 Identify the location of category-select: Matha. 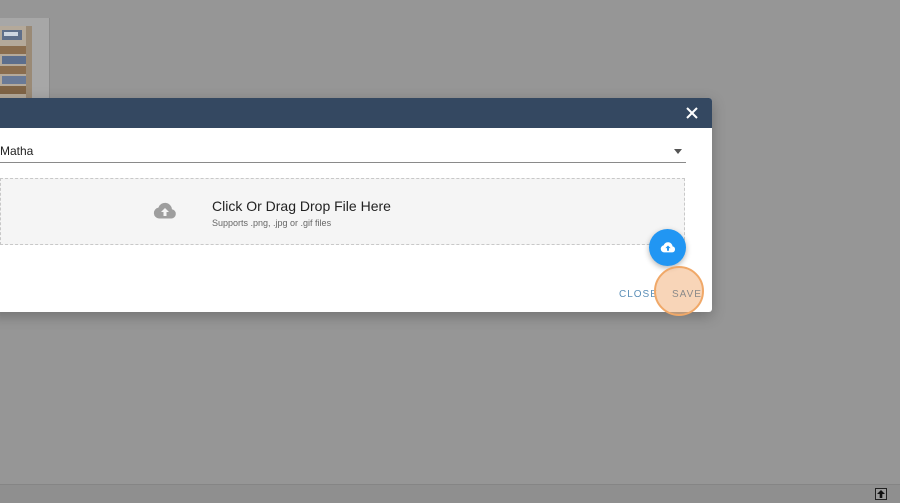
(343, 150).